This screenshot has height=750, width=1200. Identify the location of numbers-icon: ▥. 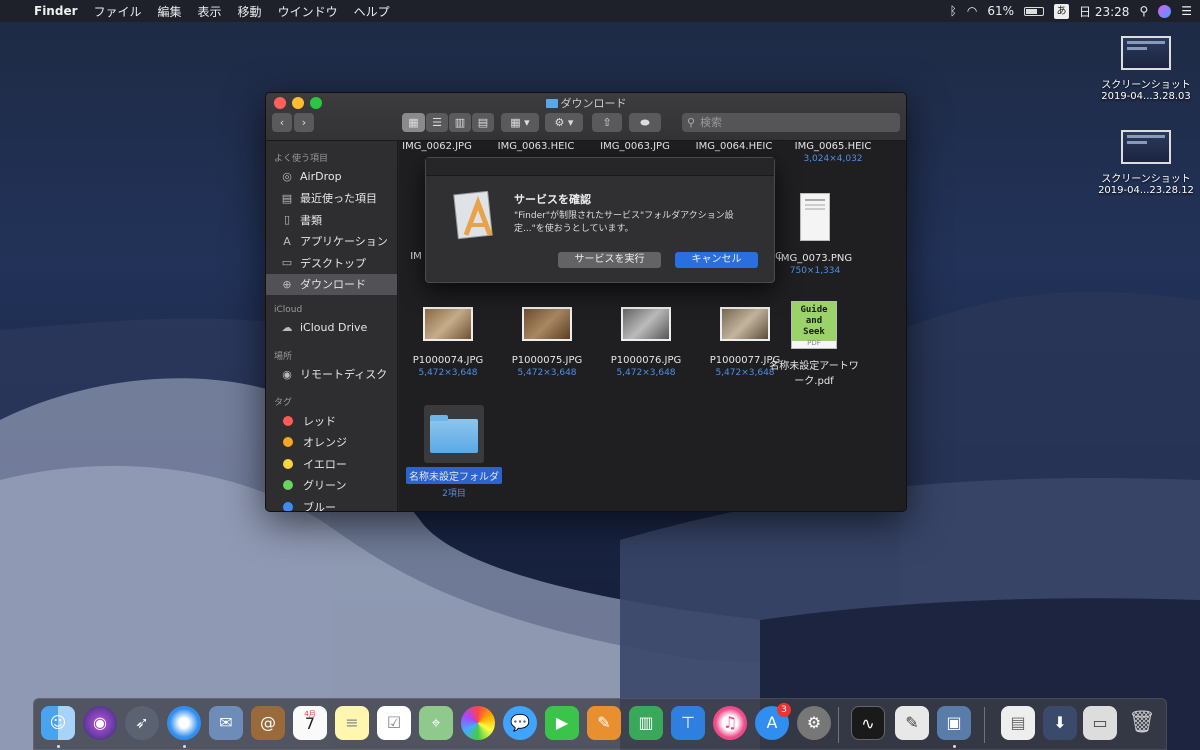
(646, 723).